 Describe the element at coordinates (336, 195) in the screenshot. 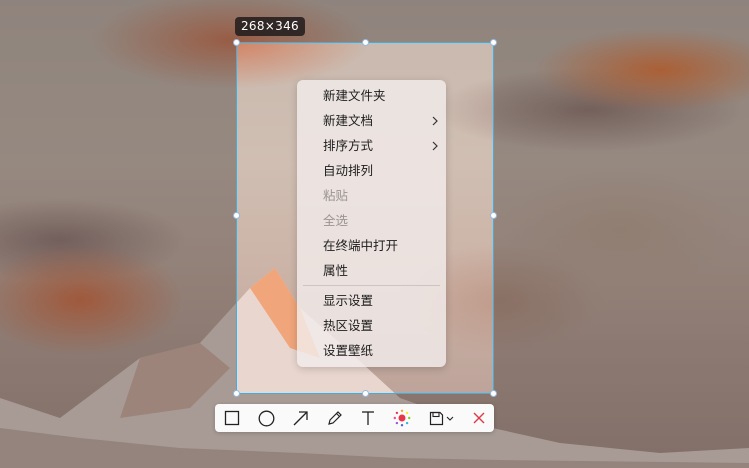

I see `menu-item-label: 粘贴` at that location.